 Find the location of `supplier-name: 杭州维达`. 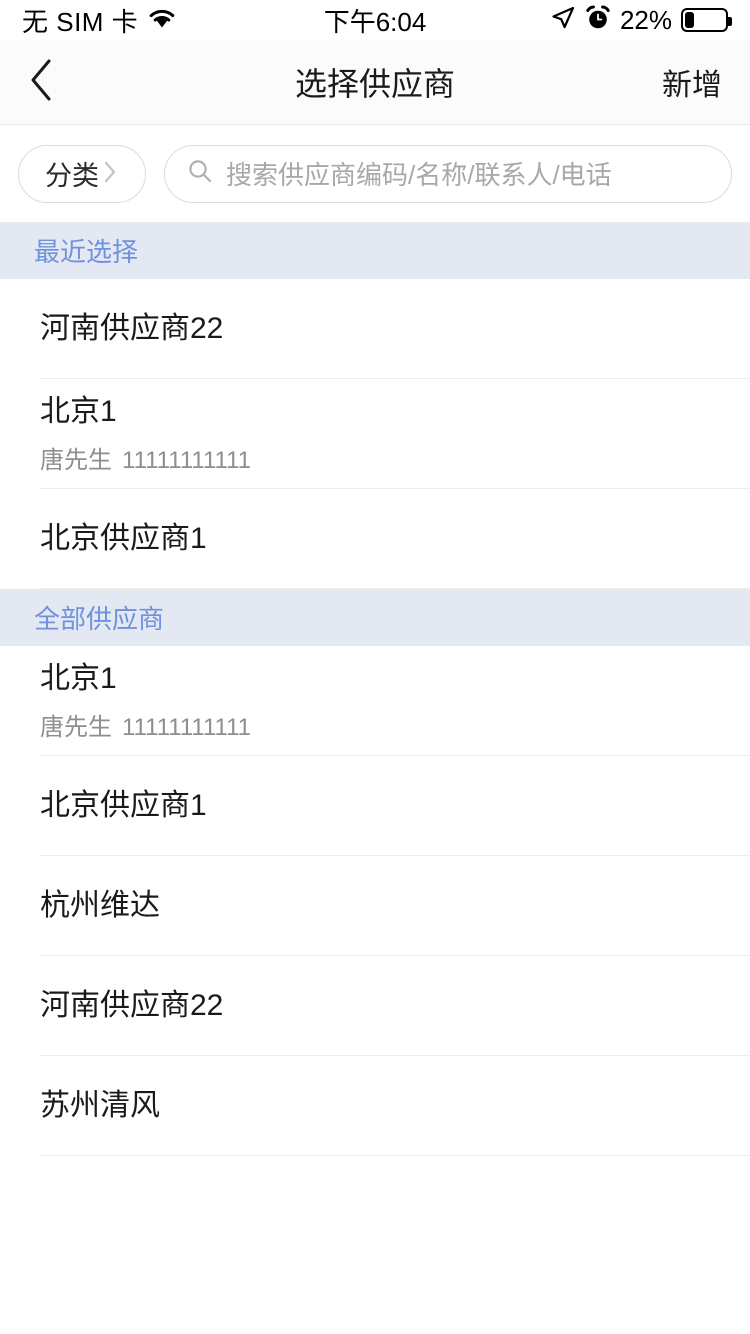

supplier-name: 杭州维达 is located at coordinates (100, 906).